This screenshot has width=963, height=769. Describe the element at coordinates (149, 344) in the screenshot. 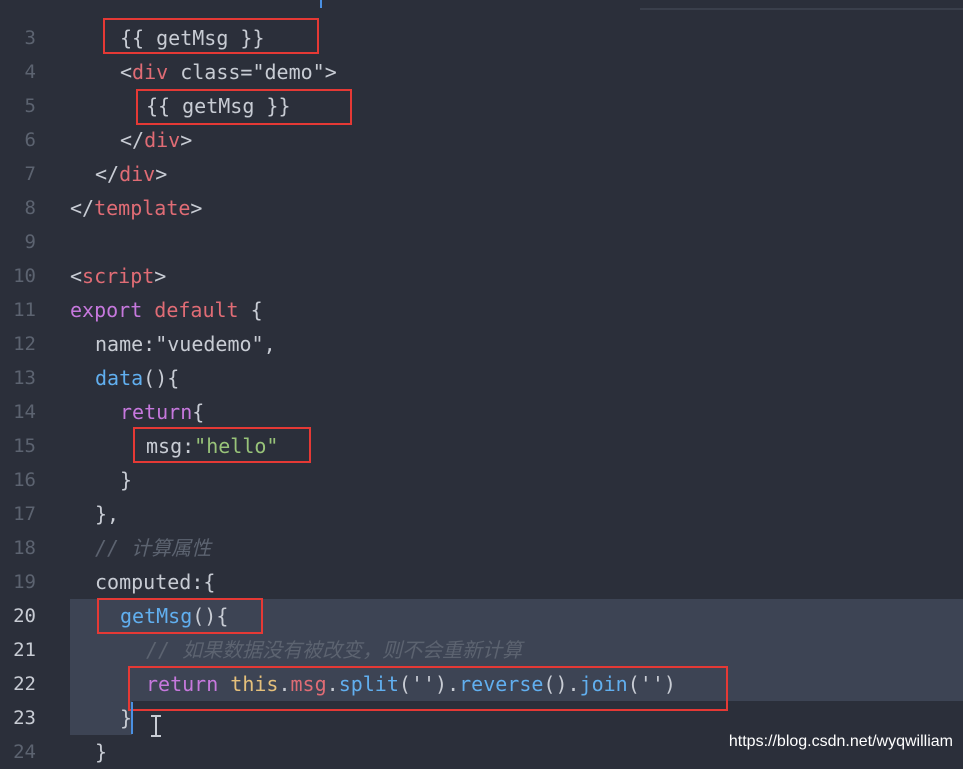

I see `code-token: :` at that location.